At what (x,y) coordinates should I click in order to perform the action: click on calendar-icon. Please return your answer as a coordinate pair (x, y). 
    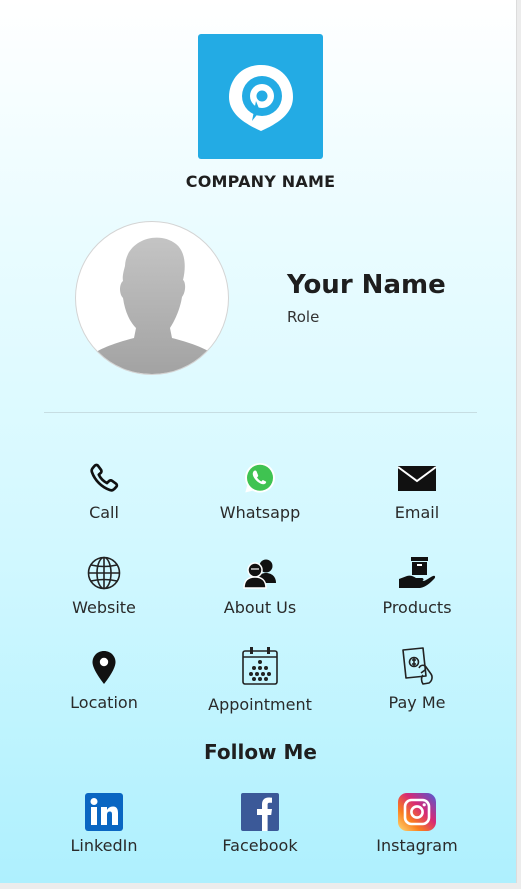
    Looking at the image, I should click on (260, 666).